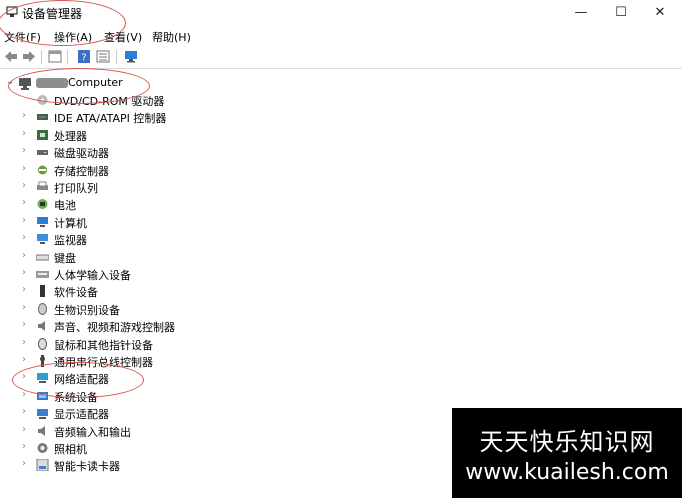 The height and width of the screenshot is (498, 682). What do you see at coordinates (150, 239) in the screenshot?
I see `tree-item: › 监视器` at bounding box center [150, 239].